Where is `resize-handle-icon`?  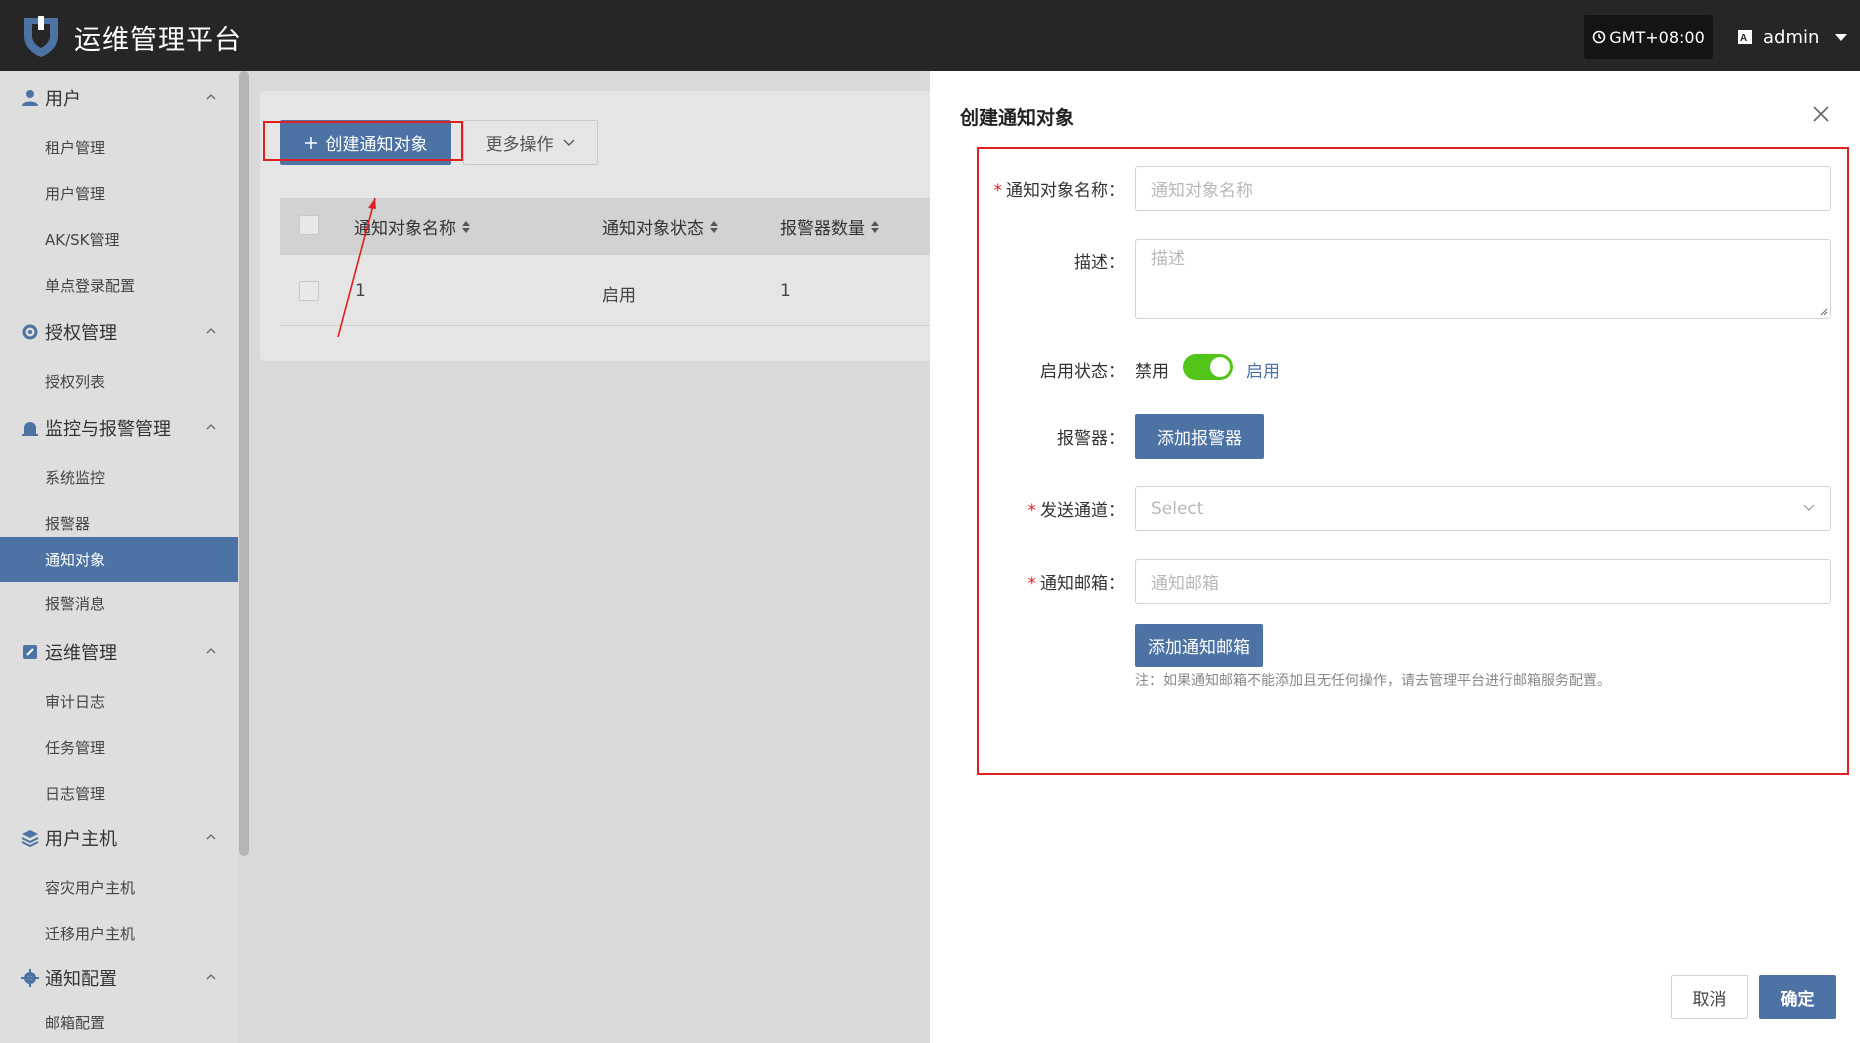 resize-handle-icon is located at coordinates (1824, 312).